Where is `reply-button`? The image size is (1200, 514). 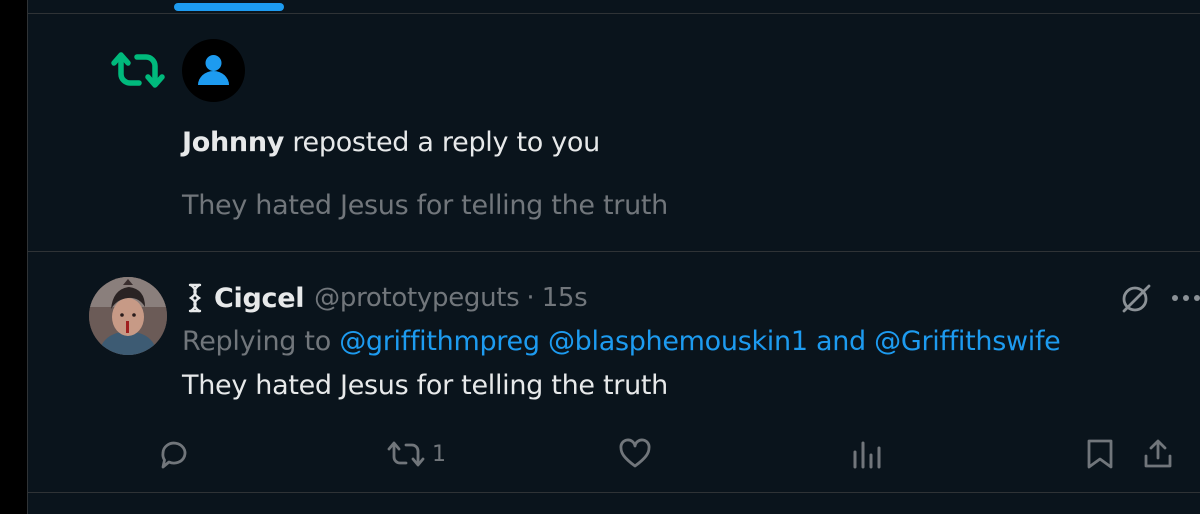
reply-button is located at coordinates (174, 454).